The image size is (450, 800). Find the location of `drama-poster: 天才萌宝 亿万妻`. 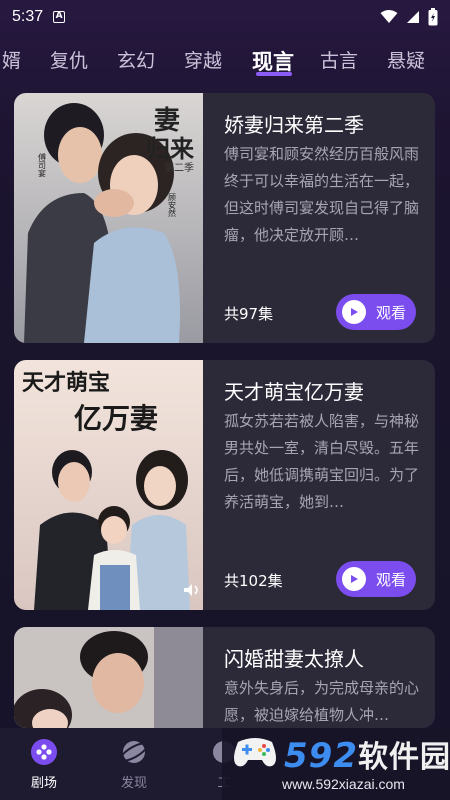

drama-poster: 天才萌宝 亿万妻 is located at coordinates (108, 485).